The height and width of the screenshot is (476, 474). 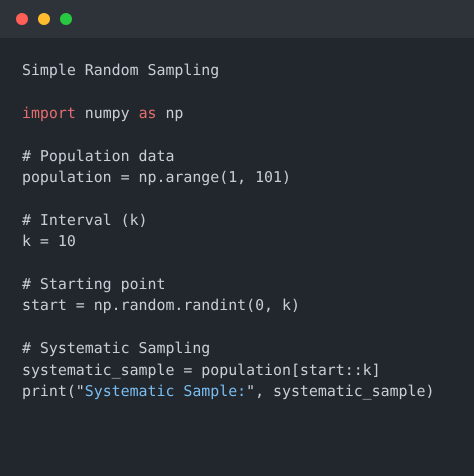 I want to click on code-line: systematic_sample = population[start::k], so click(x=201, y=370).